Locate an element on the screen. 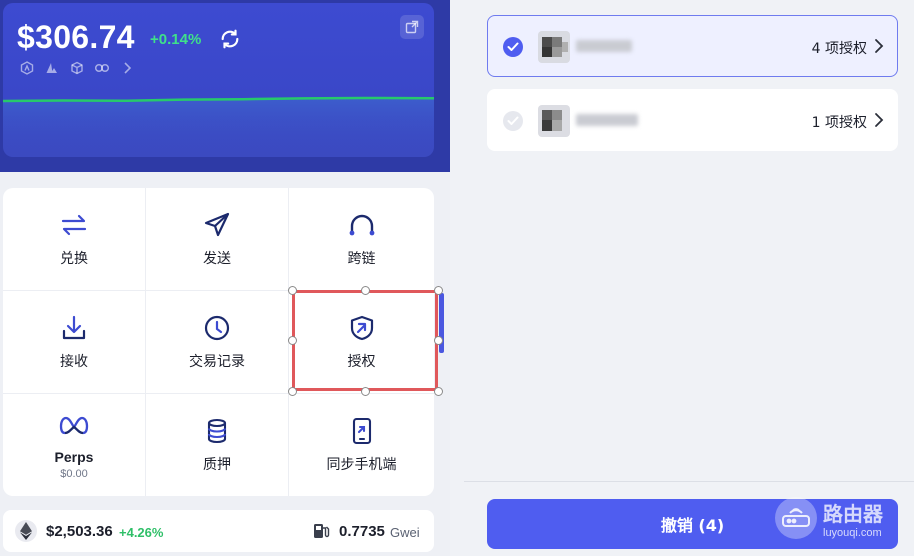  approval-count: 1 项授权 is located at coordinates (839, 123).